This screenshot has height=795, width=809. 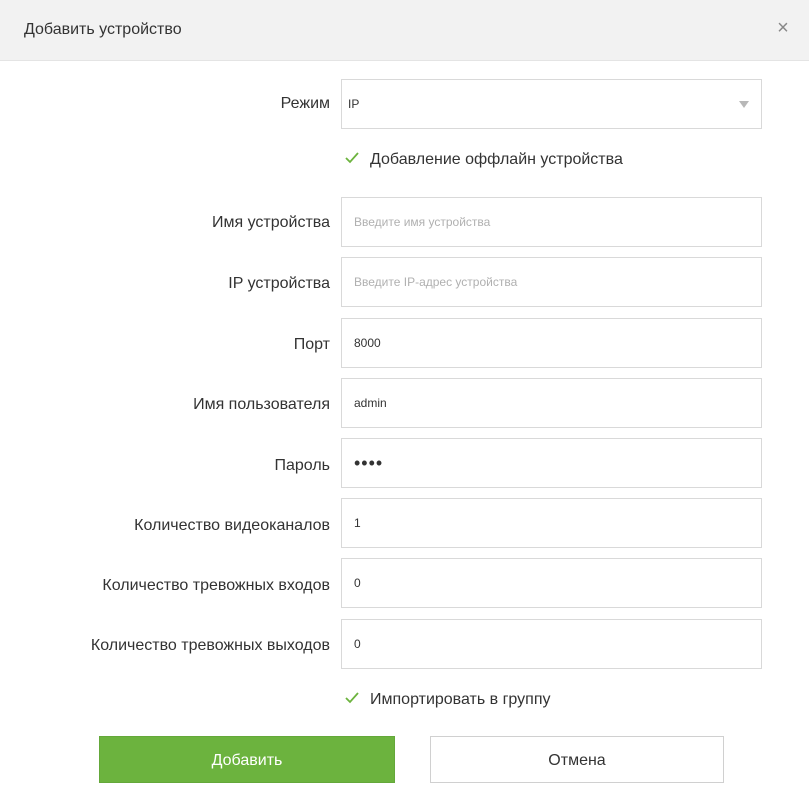 What do you see at coordinates (369, 463) in the screenshot?
I see `password-value: ••••` at bounding box center [369, 463].